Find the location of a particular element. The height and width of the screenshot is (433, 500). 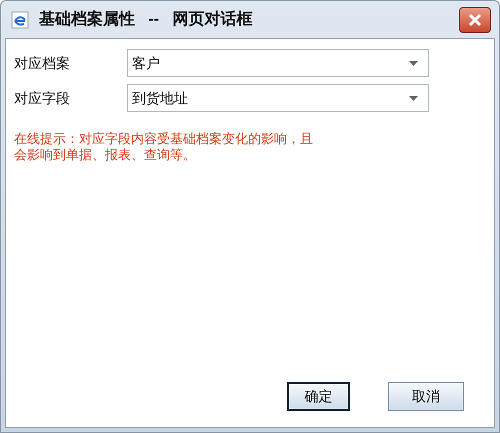

ok-button: 确定 is located at coordinates (318, 396).